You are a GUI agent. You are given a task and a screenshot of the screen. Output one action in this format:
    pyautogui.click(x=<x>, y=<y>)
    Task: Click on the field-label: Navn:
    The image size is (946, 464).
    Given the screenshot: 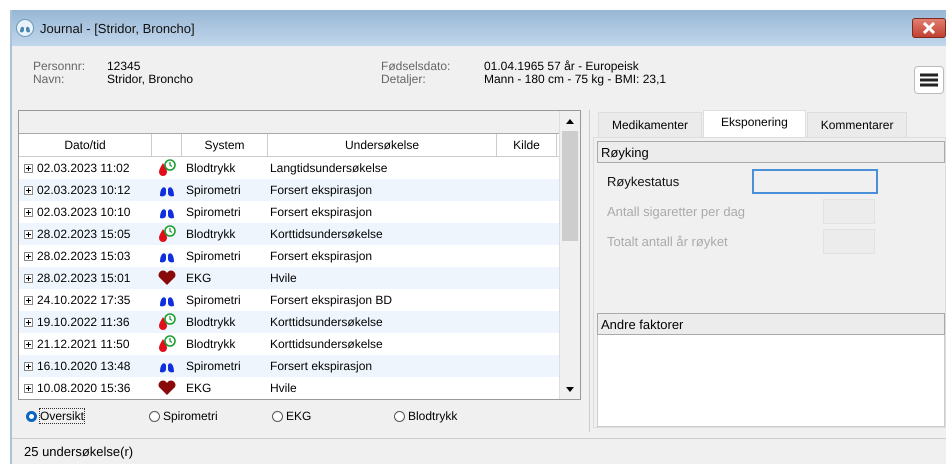 What is the action you would take?
    pyautogui.click(x=49, y=79)
    